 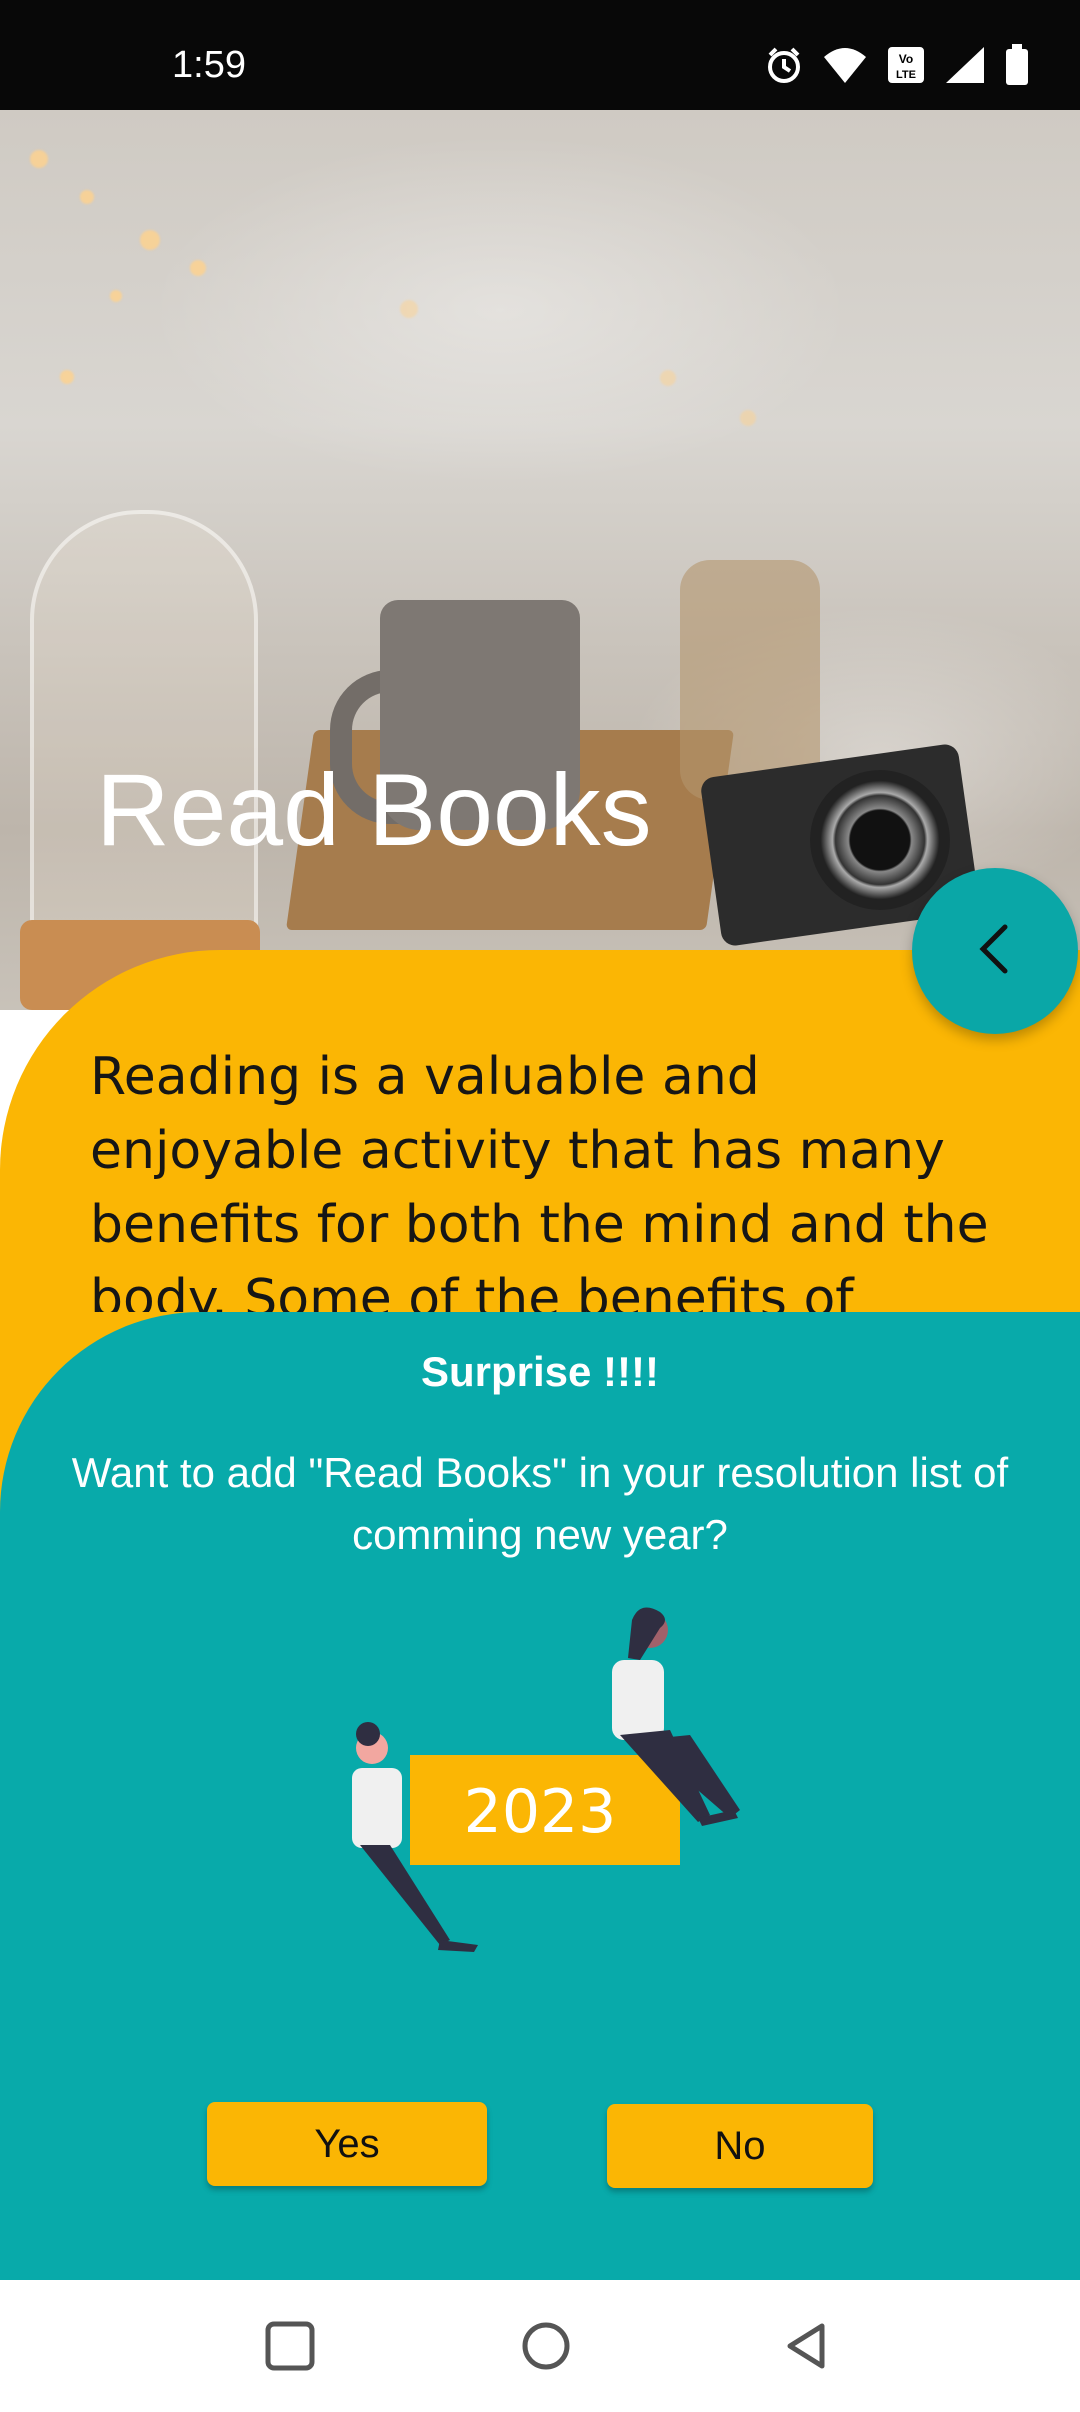 What do you see at coordinates (347, 2144) in the screenshot?
I see `yes-button: Yes` at bounding box center [347, 2144].